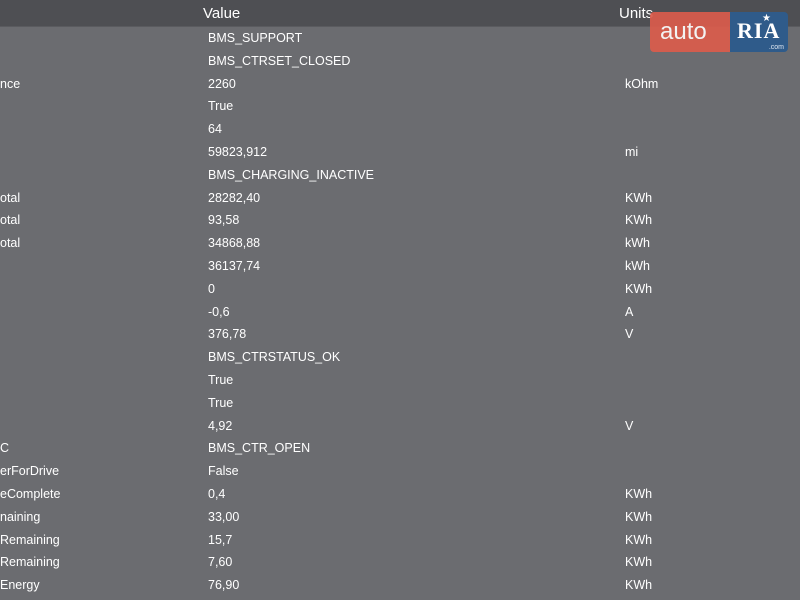 This screenshot has height=600, width=800. Describe the element at coordinates (400, 471) in the screenshot. I see `table-row: erForDrive False` at that location.